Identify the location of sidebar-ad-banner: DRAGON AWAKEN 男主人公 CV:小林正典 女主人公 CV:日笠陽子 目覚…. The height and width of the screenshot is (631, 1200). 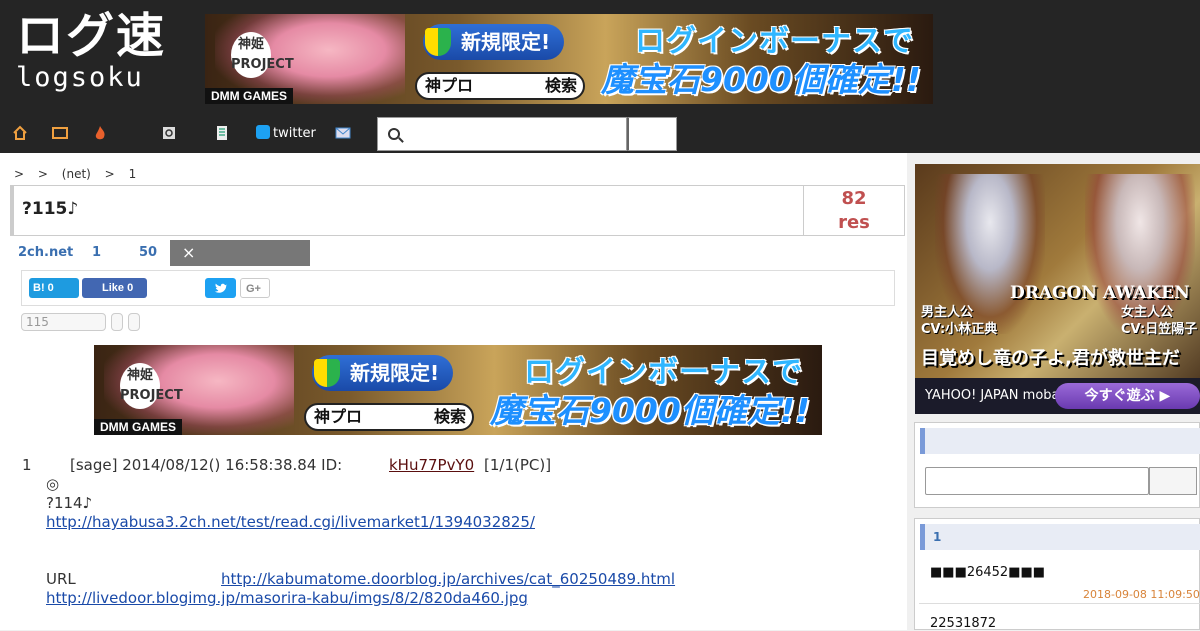
(1057, 289).